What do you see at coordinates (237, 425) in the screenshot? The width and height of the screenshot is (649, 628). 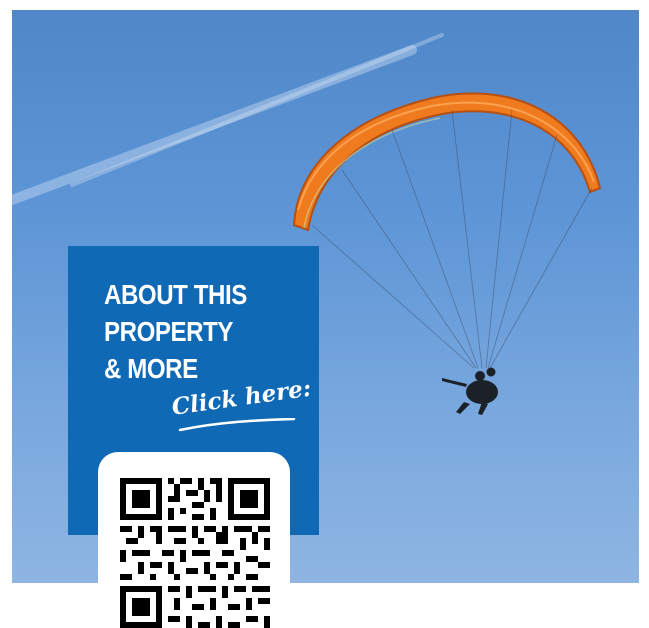 I see `cta-underline-icon` at bounding box center [237, 425].